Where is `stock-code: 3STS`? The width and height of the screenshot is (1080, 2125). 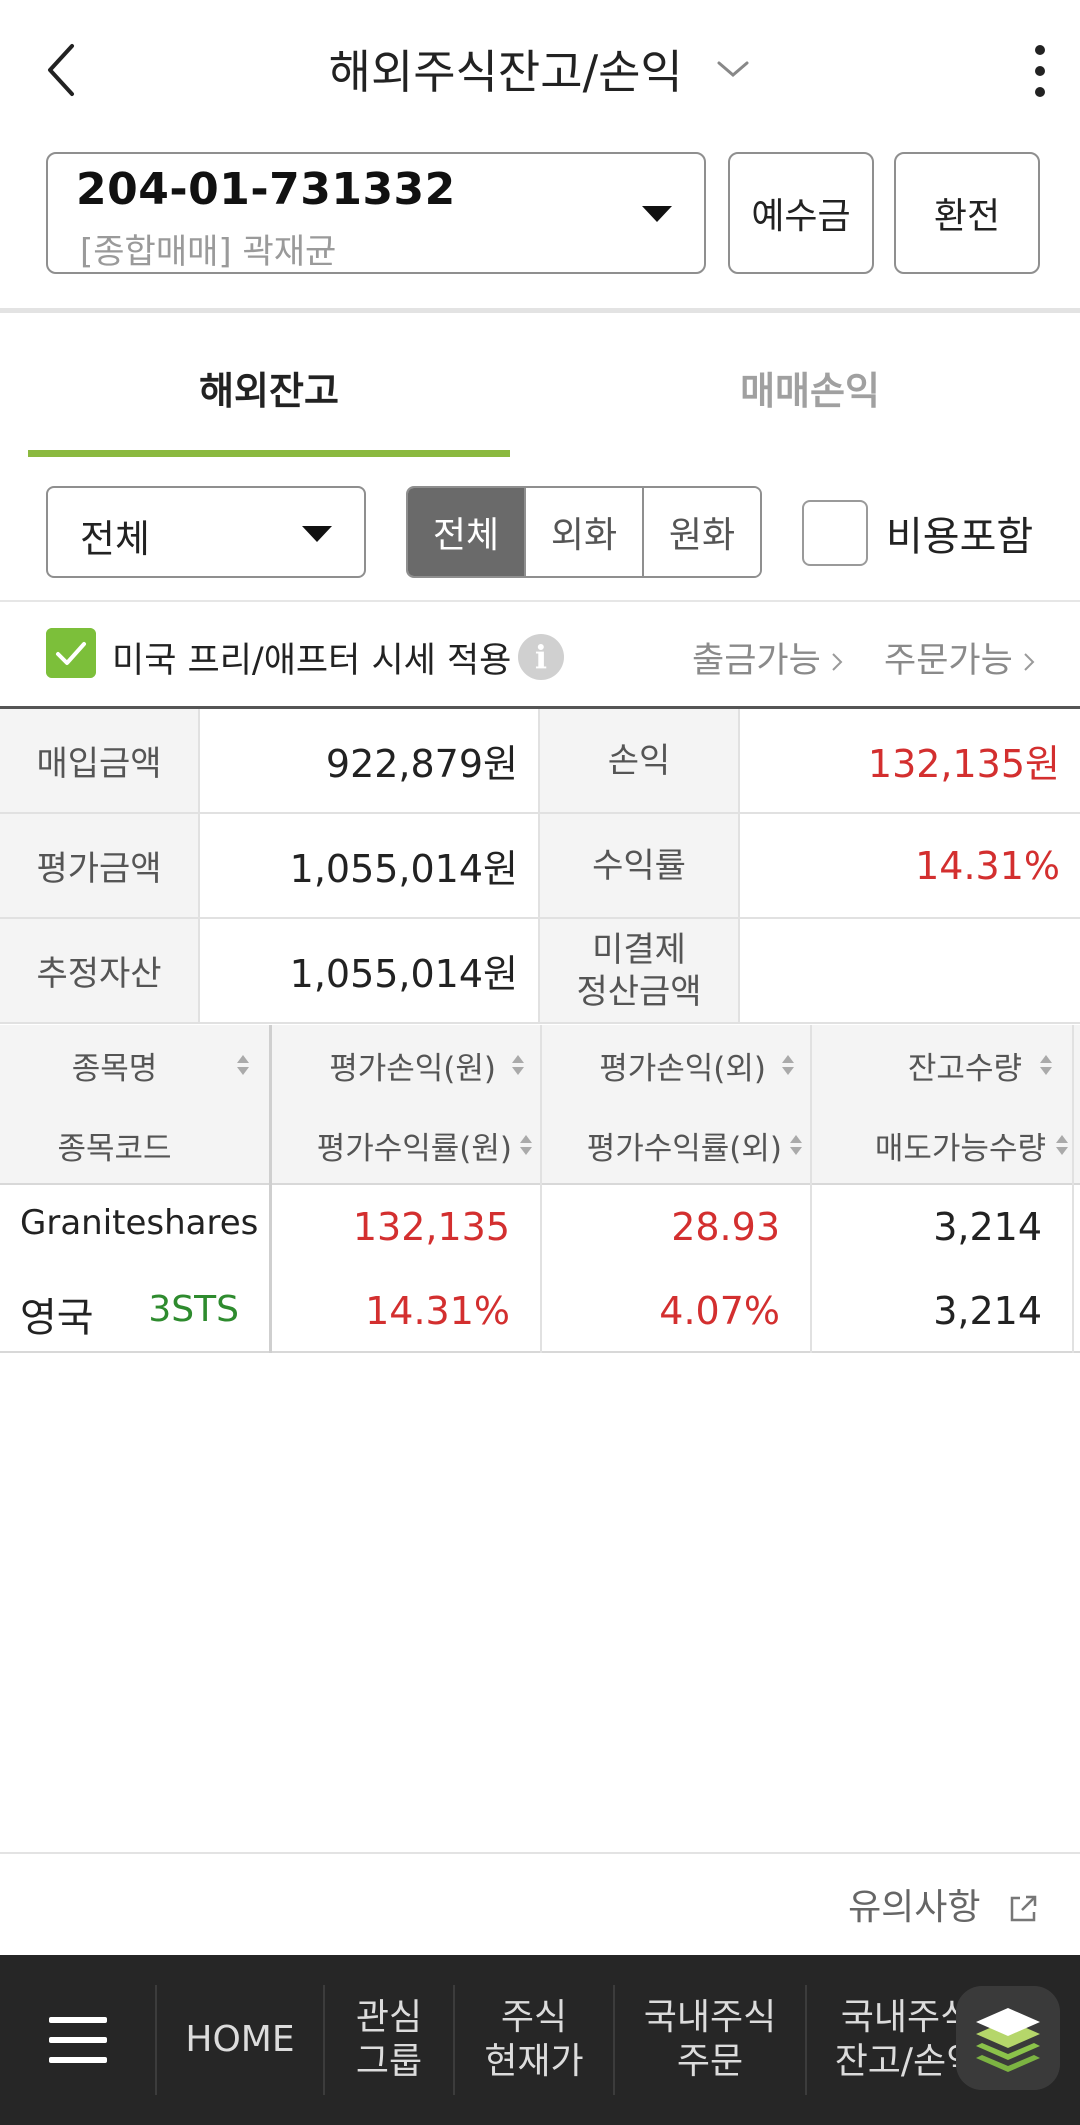 stock-code: 3STS is located at coordinates (193, 1309).